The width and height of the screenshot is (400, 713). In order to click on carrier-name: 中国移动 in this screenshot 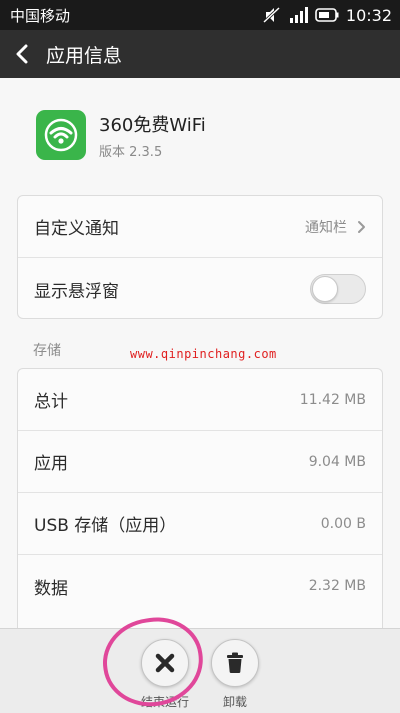, I will do `click(40, 15)`.